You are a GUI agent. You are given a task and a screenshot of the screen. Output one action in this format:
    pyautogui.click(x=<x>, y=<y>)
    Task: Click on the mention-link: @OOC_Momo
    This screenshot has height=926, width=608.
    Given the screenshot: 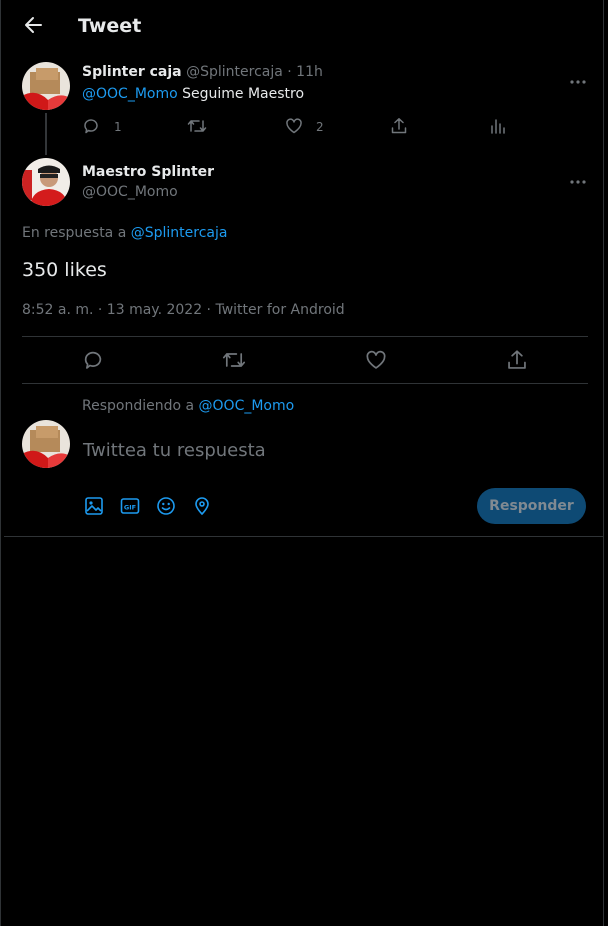 What is the action you would take?
    pyautogui.click(x=130, y=94)
    